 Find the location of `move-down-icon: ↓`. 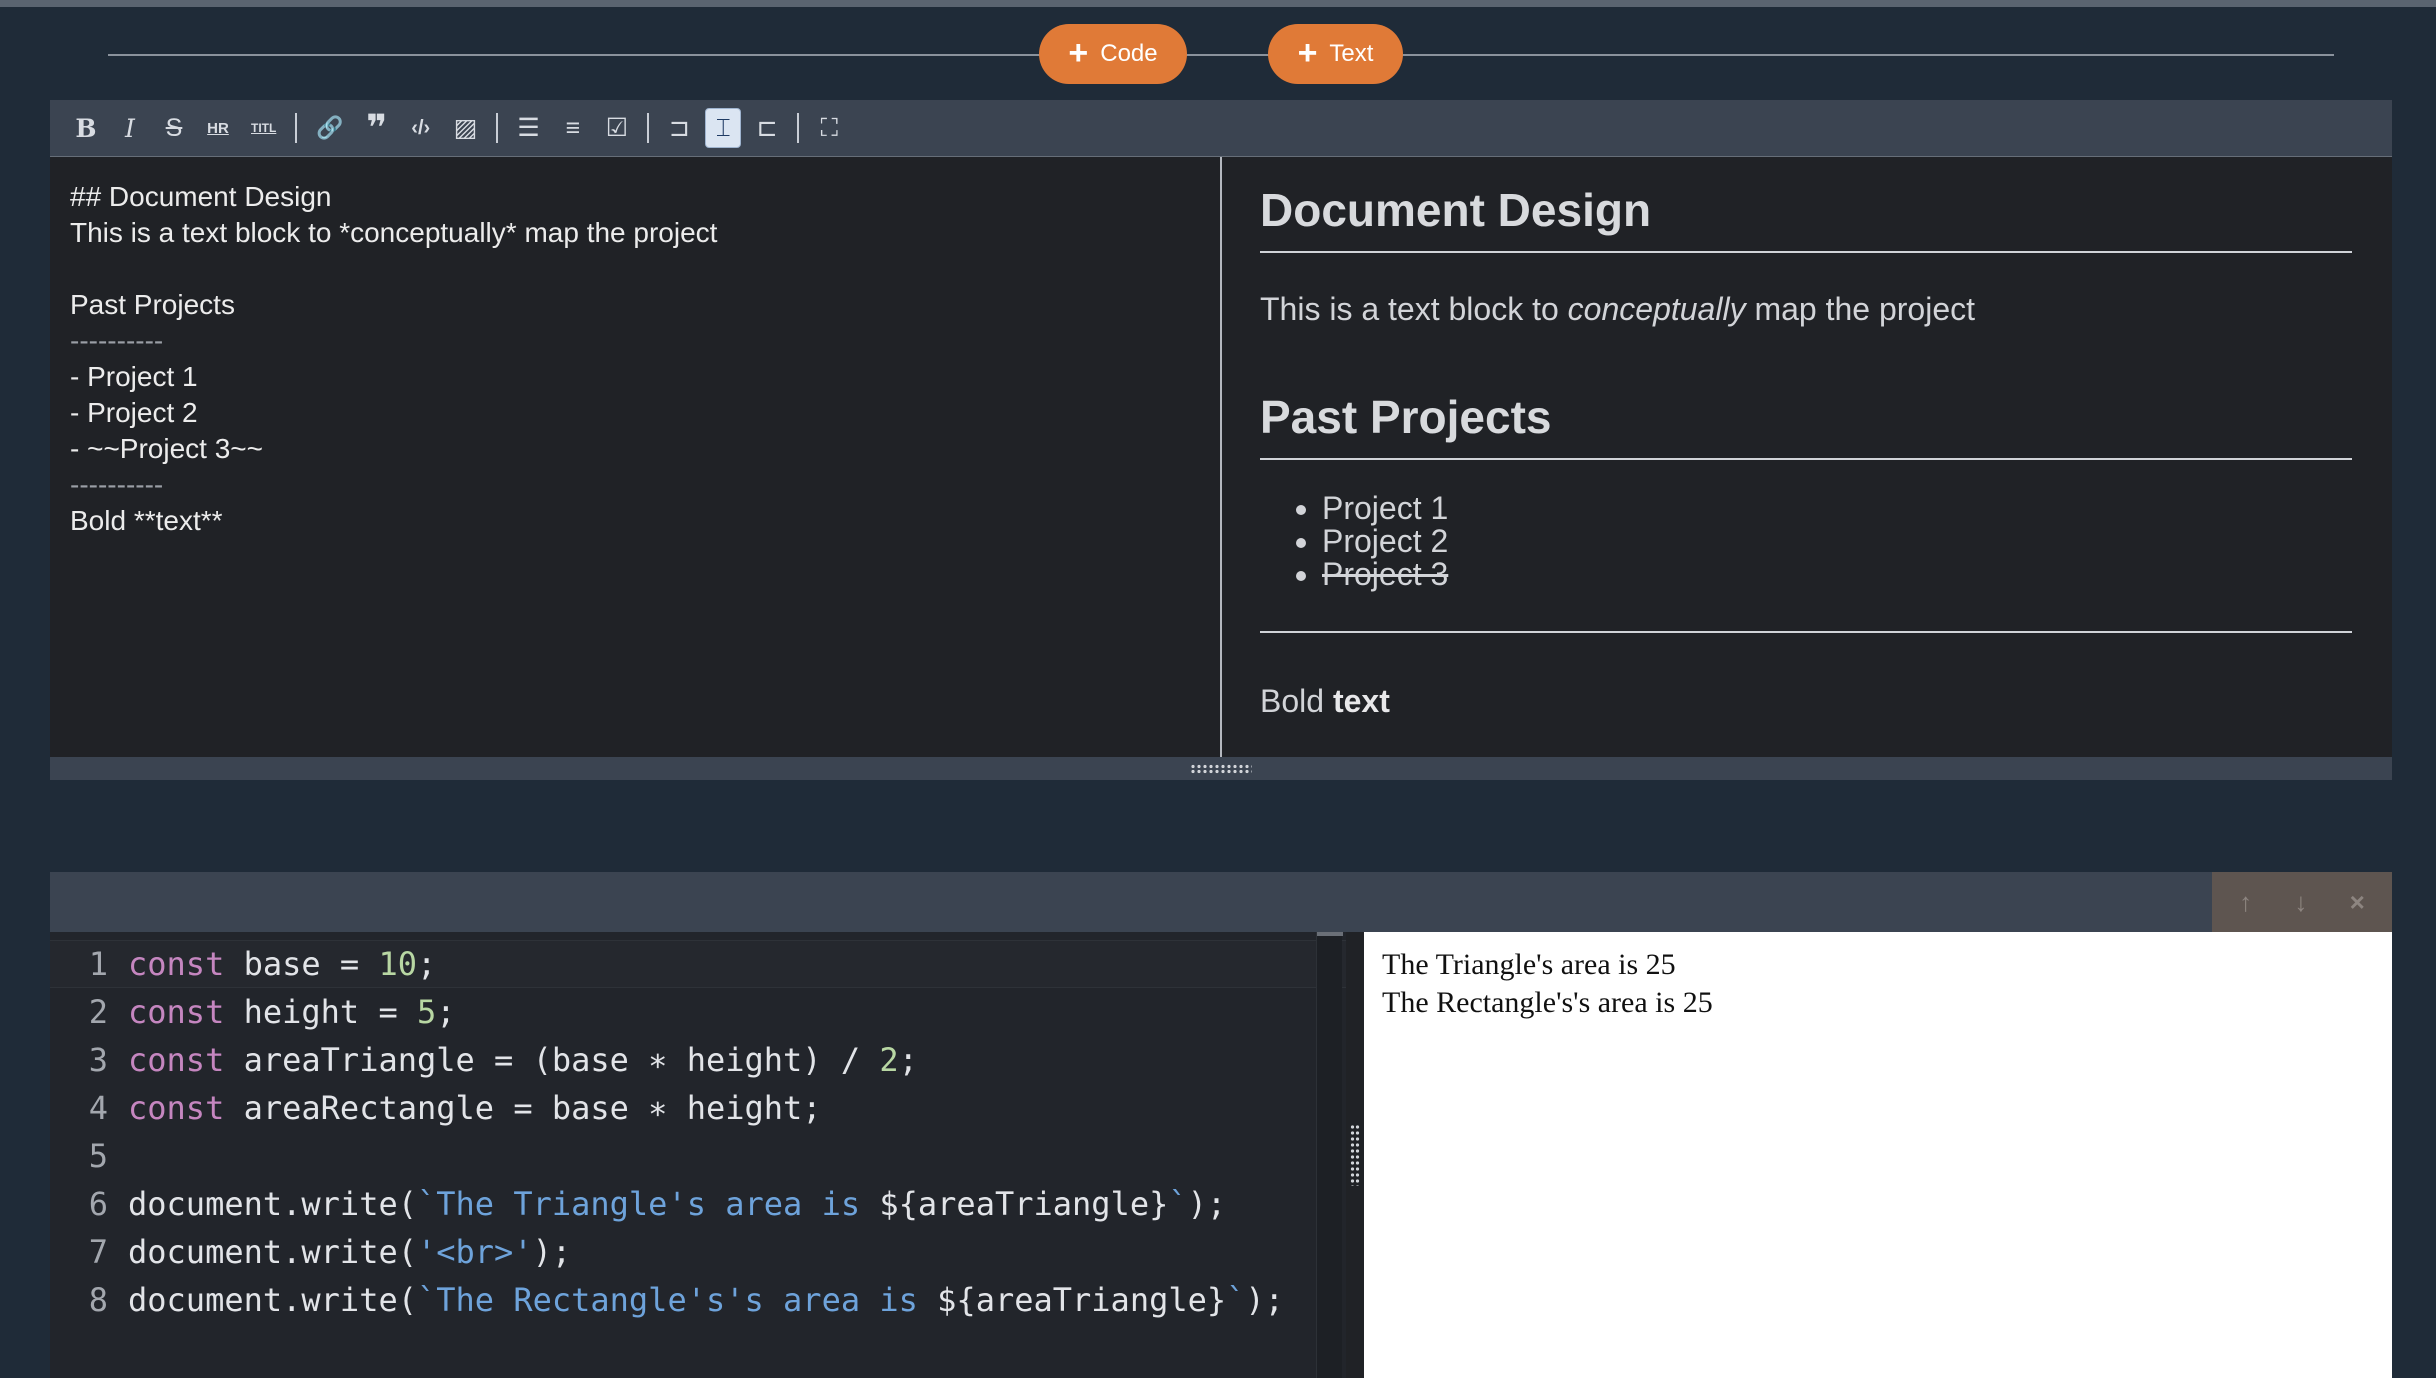

move-down-icon: ↓ is located at coordinates (2300, 902).